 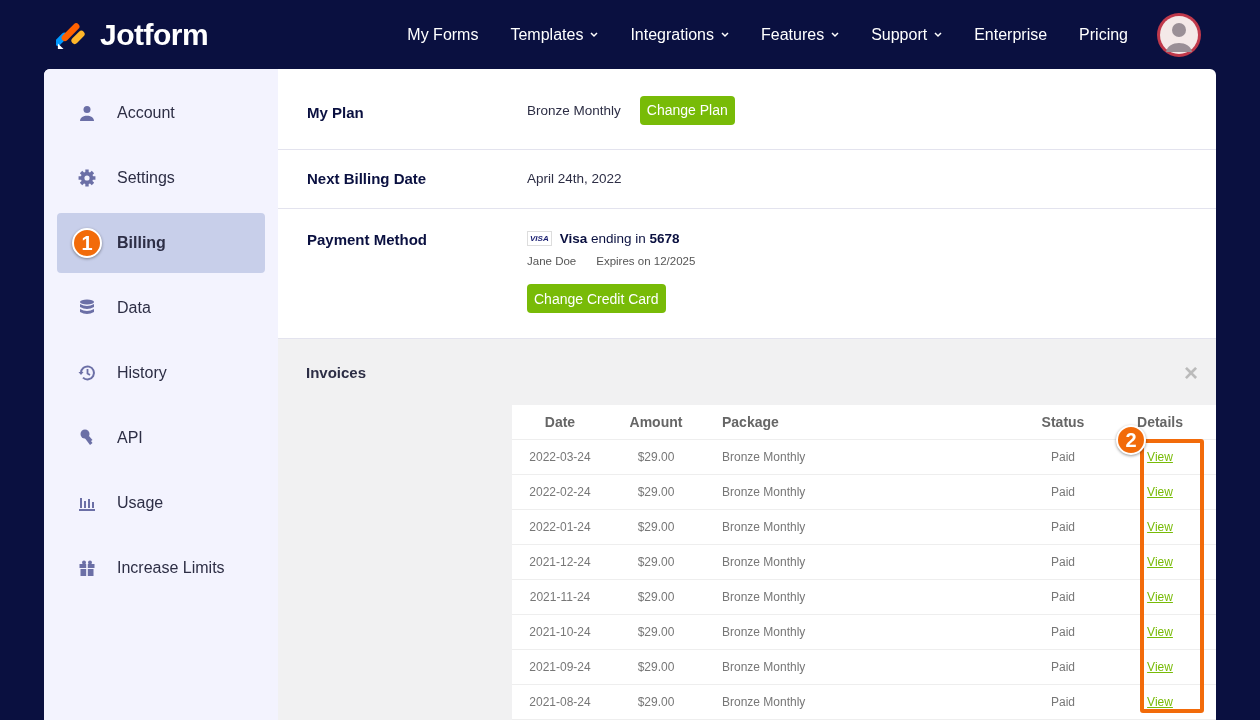 I want to click on column-header: Amount, so click(x=656, y=422).